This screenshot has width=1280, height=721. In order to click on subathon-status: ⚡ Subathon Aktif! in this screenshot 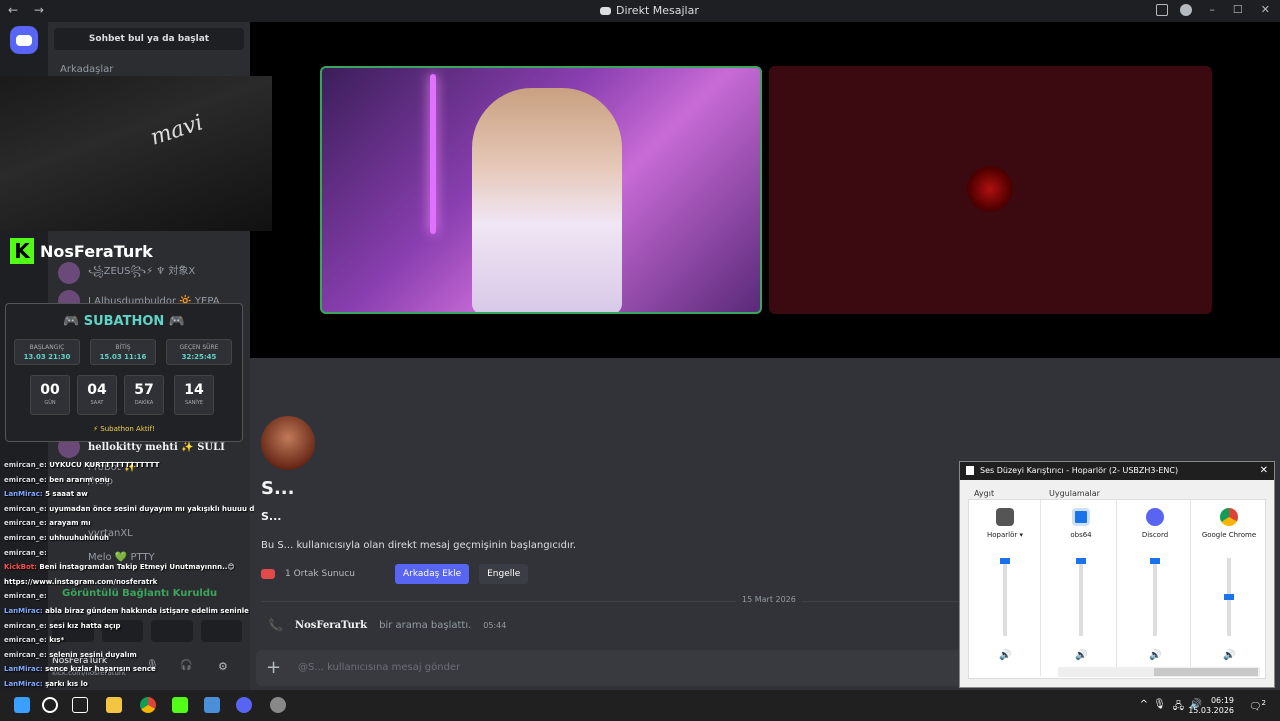, I will do `click(124, 429)`.